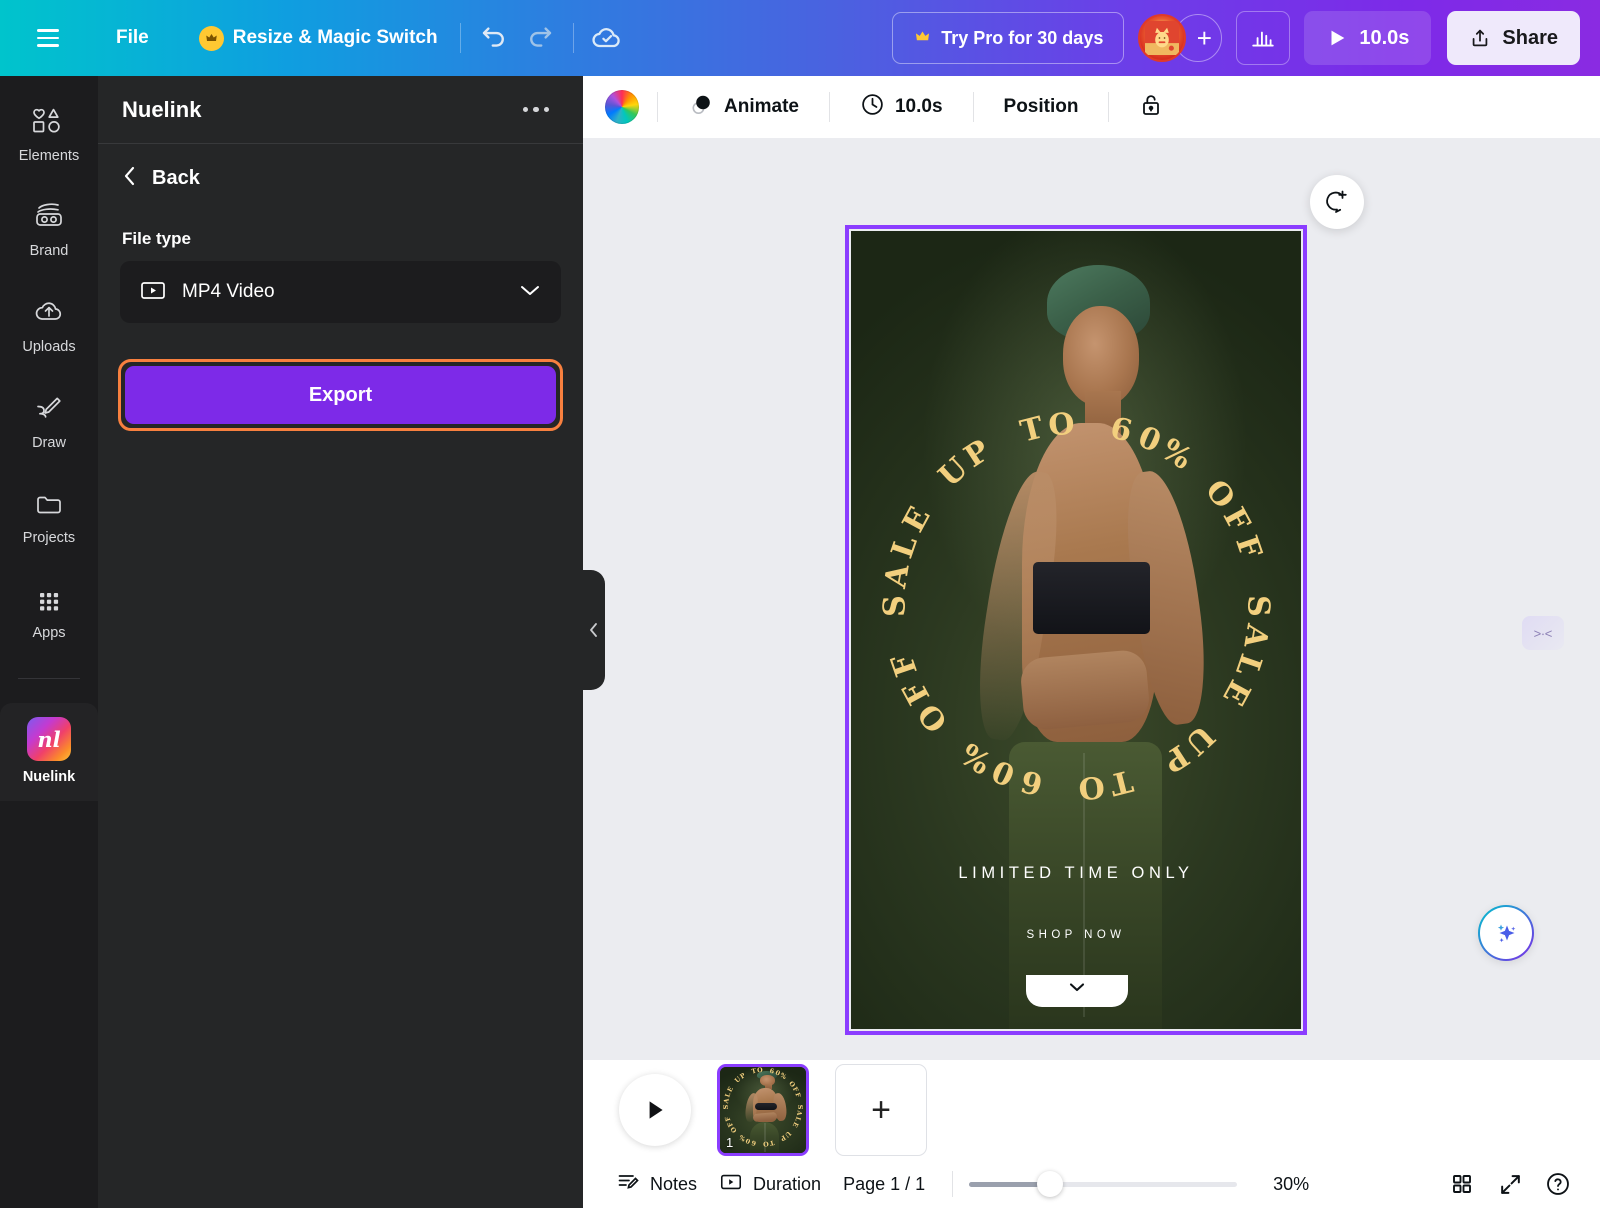 This screenshot has height=1208, width=1600. I want to click on sidebar-item-draw: Draw, so click(49, 422).